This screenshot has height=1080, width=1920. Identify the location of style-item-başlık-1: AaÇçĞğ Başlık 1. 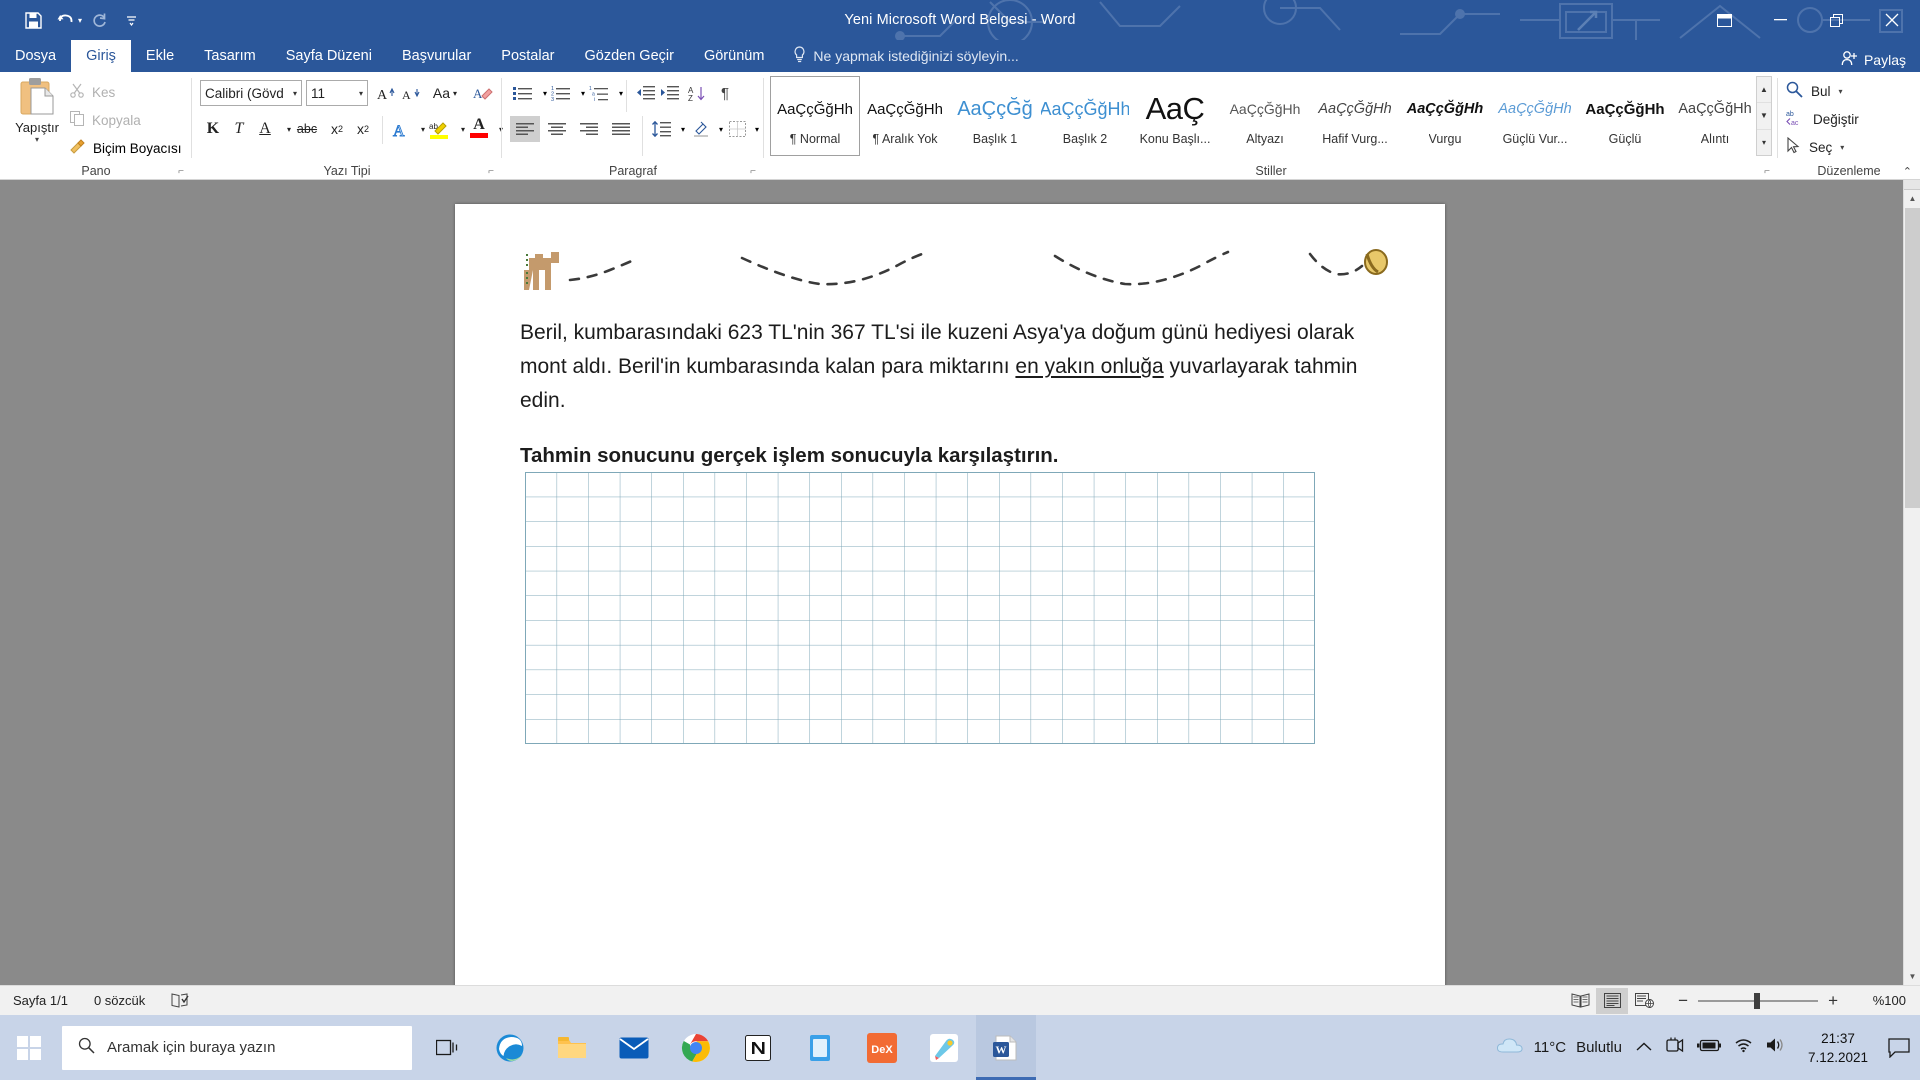
(995, 116).